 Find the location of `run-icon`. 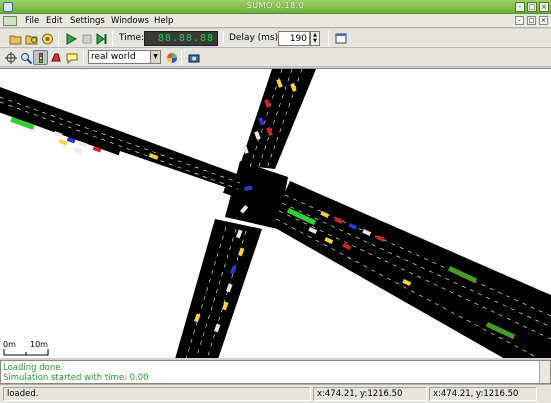

run-icon is located at coordinates (70, 38).